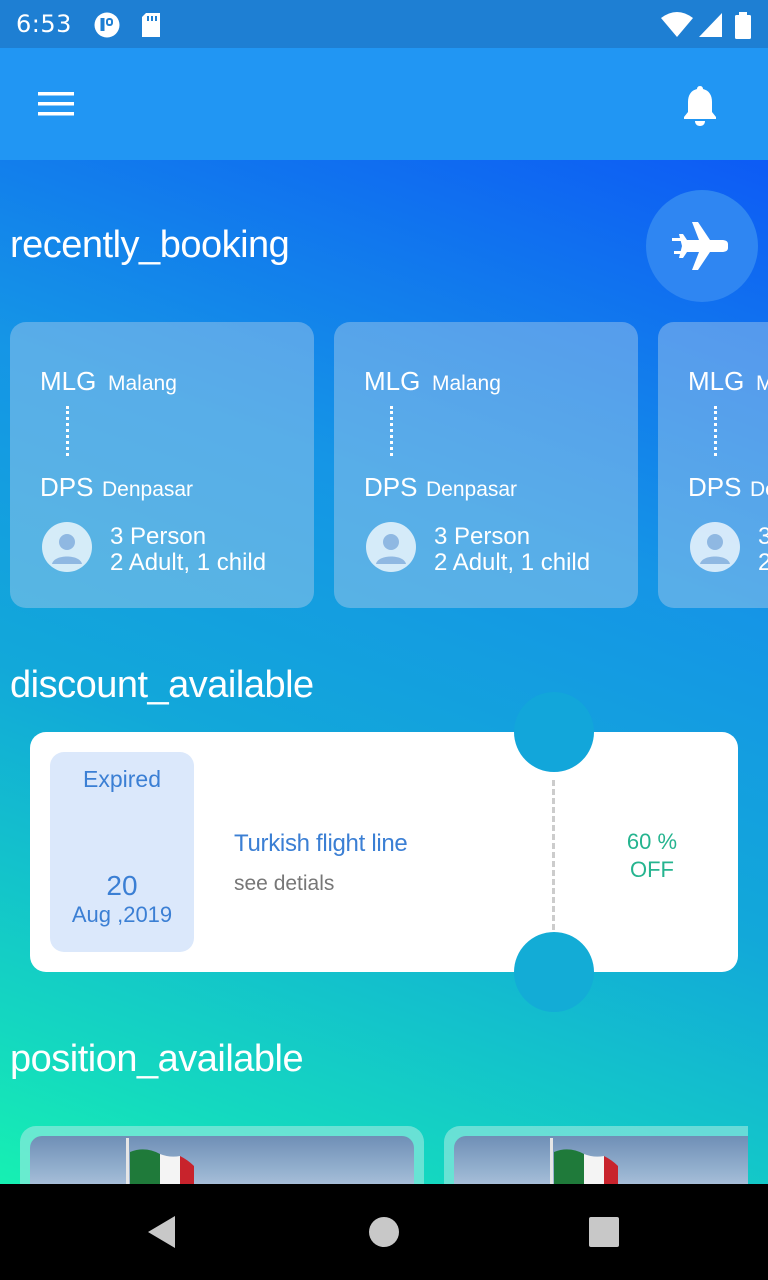 The width and height of the screenshot is (768, 1280). I want to click on ticket-notch-top, so click(554, 732).